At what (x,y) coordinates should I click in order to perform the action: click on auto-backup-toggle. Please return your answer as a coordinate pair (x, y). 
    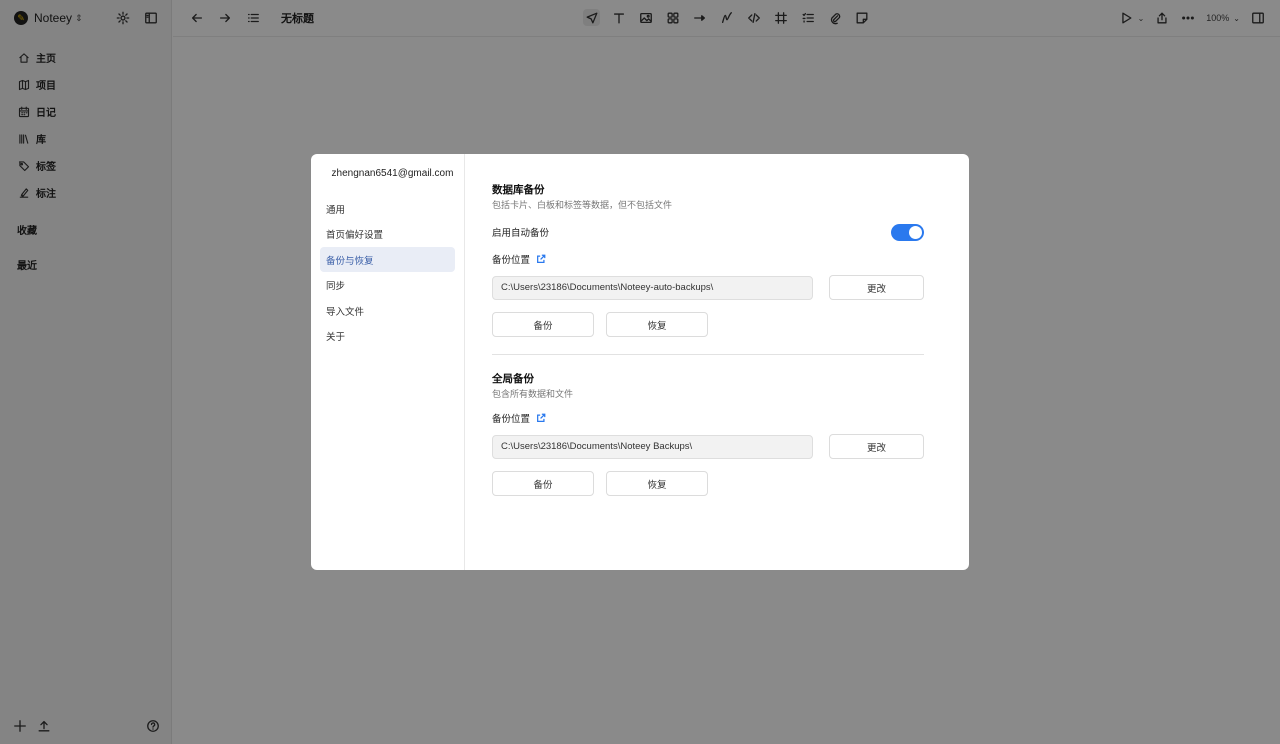
    Looking at the image, I should click on (907, 232).